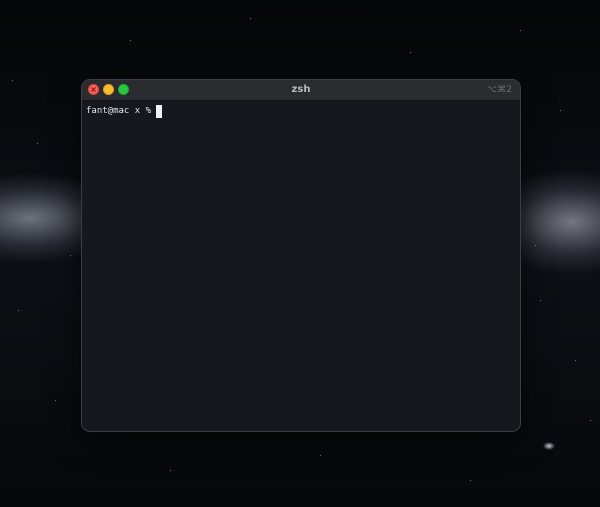 Image resolution: width=600 pixels, height=507 pixels. Describe the element at coordinates (159, 111) in the screenshot. I see `text-cursor` at that location.